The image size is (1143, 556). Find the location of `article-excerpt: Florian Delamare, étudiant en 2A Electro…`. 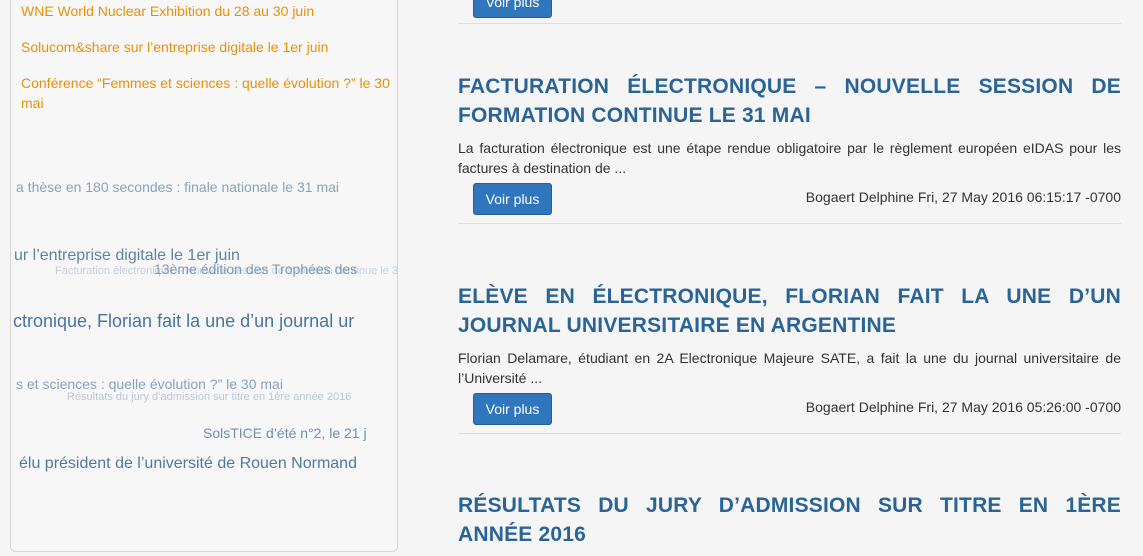

article-excerpt: Florian Delamare, étudiant en 2A Electro… is located at coordinates (789, 368).